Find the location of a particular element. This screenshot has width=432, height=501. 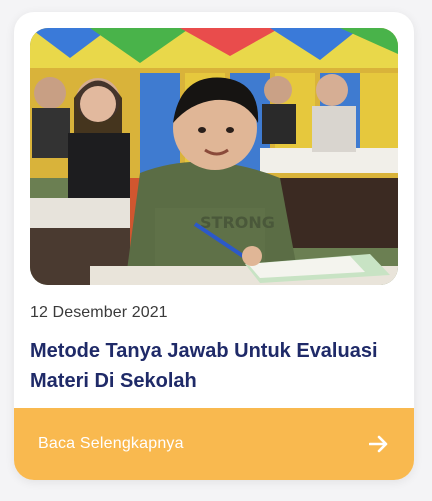

article-date: 12 Desember 2021 is located at coordinates (99, 312).